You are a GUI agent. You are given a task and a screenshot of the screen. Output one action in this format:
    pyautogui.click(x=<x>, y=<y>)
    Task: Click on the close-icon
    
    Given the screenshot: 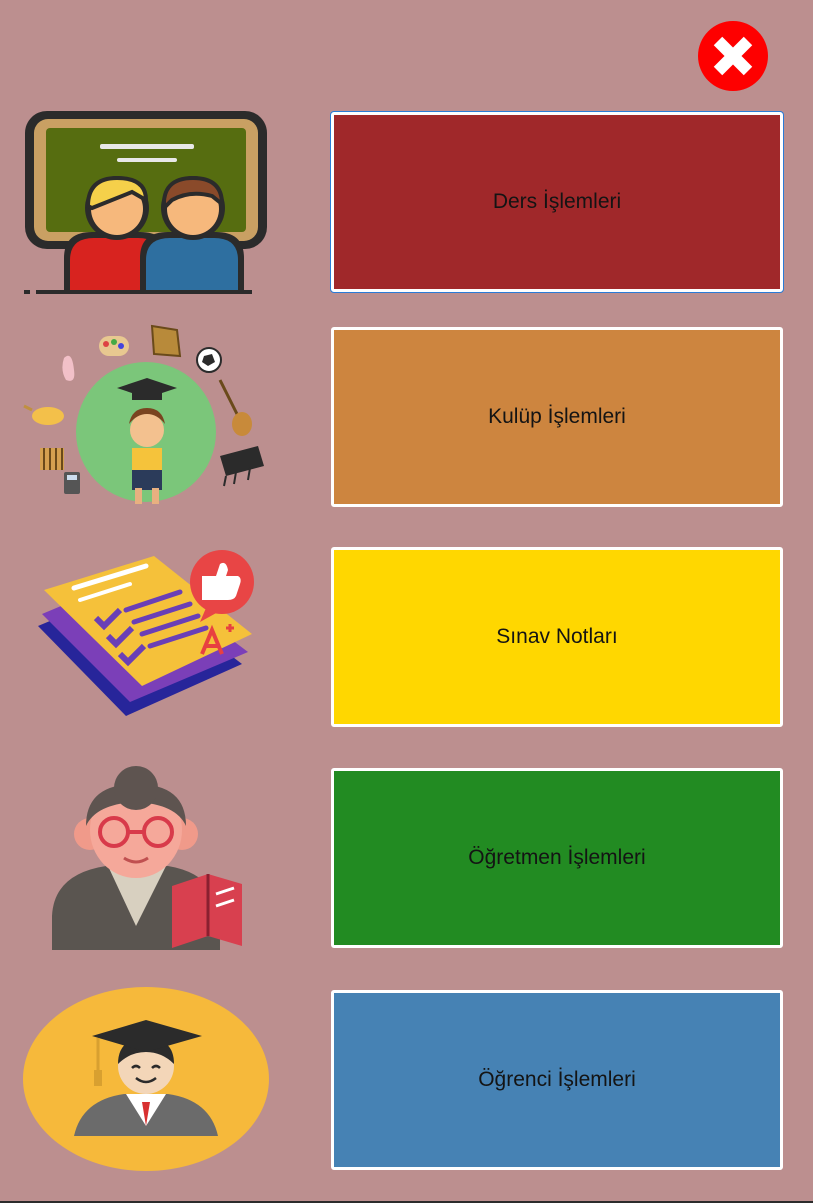 What is the action you would take?
    pyautogui.click(x=733, y=56)
    